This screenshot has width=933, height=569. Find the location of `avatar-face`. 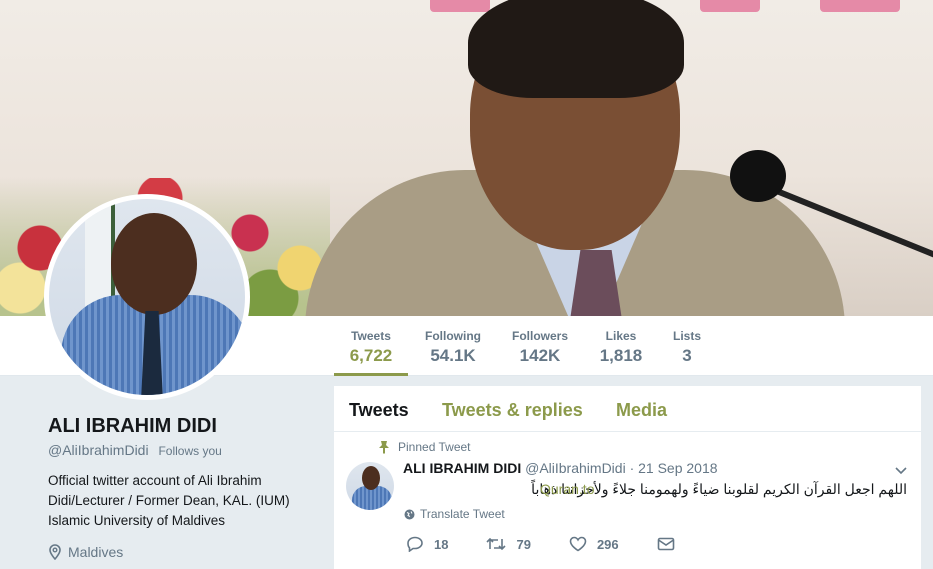

avatar-face is located at coordinates (154, 264).